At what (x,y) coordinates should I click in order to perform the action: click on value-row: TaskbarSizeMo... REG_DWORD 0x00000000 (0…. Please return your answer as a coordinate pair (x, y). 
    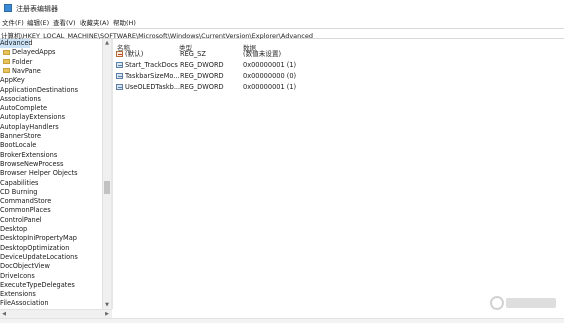
    Looking at the image, I should click on (263, 76).